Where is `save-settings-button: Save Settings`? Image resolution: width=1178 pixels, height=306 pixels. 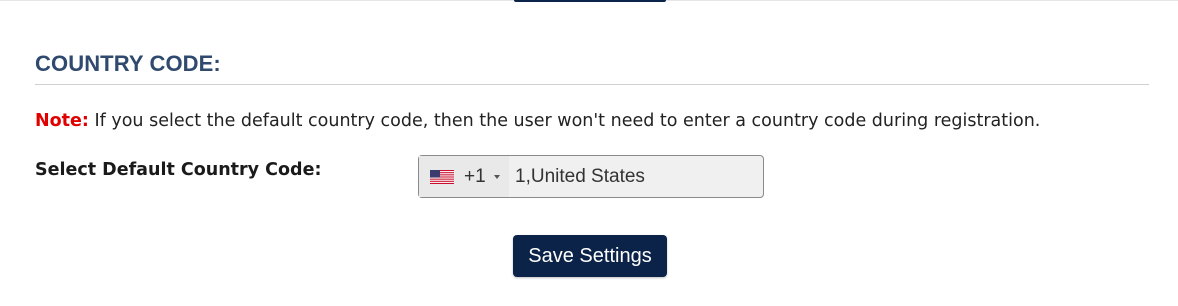 save-settings-button: Save Settings is located at coordinates (590, 256).